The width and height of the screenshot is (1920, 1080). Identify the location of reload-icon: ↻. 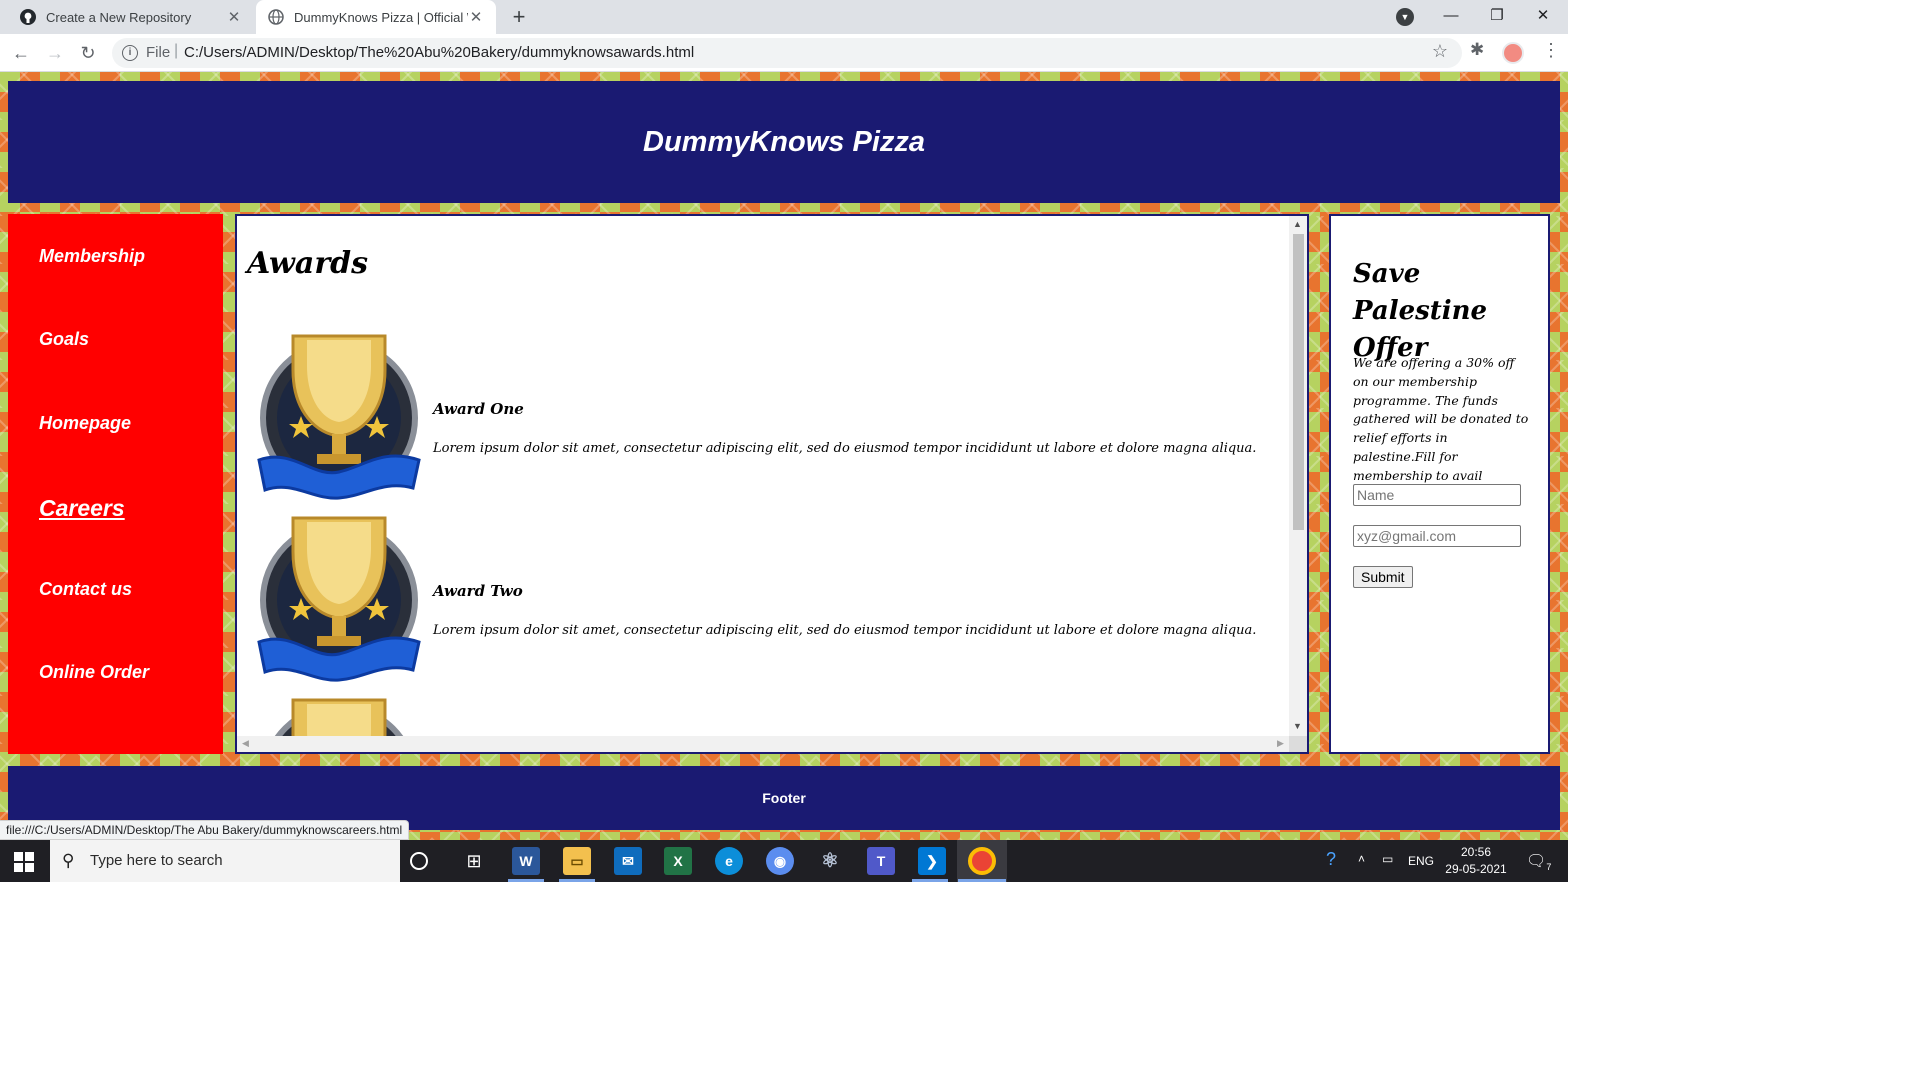
(88, 53).